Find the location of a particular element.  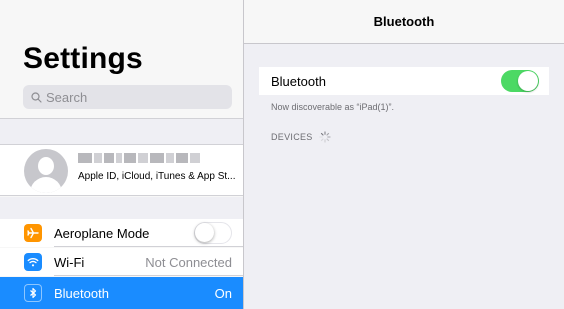

bluetooth-cell: Bluetooth is located at coordinates (404, 81).